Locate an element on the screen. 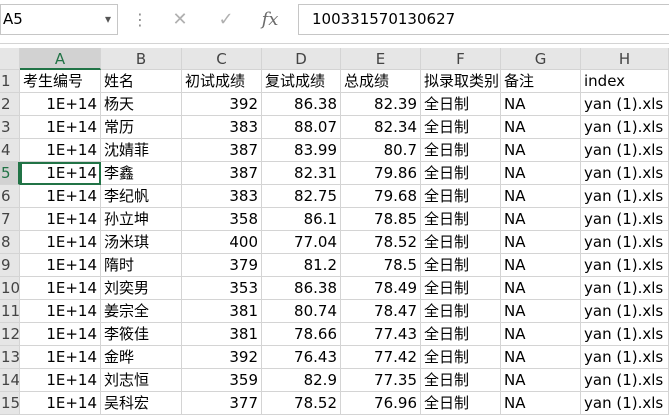  cell-b9: 隋时 is located at coordinates (141, 265).